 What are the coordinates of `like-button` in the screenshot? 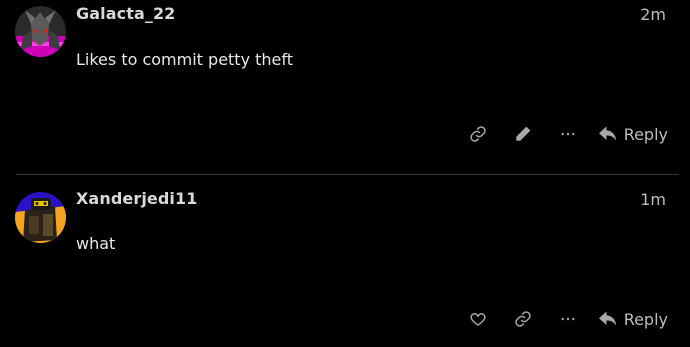 It's located at (478, 319).